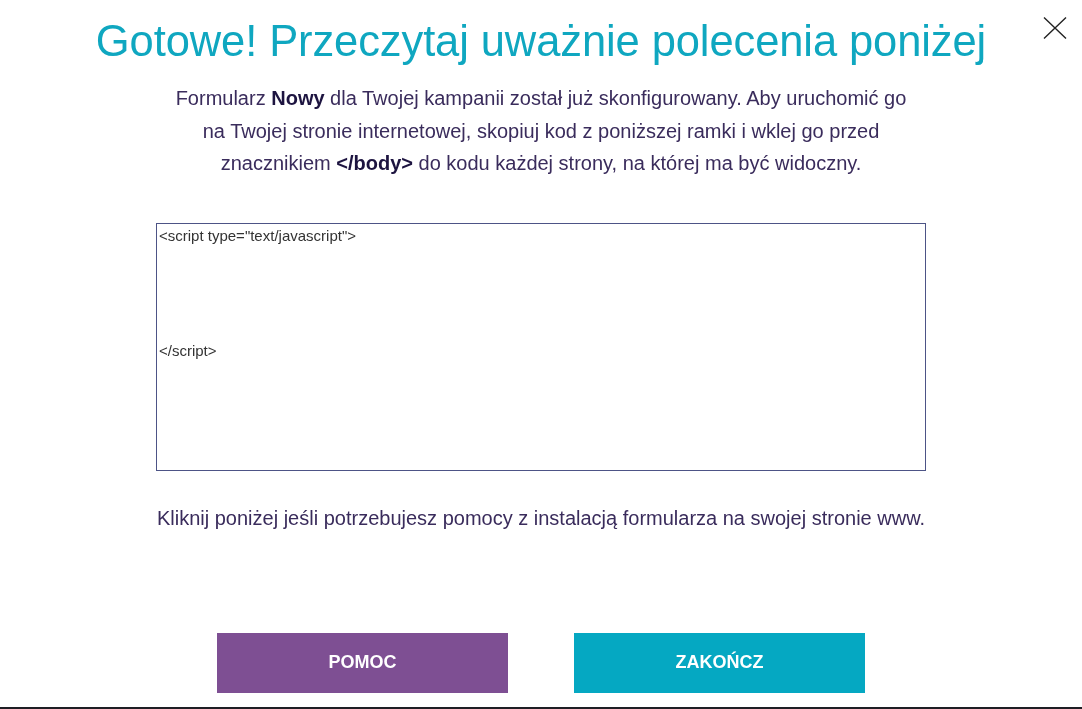  What do you see at coordinates (1055, 28) in the screenshot?
I see `close-icon` at bounding box center [1055, 28].